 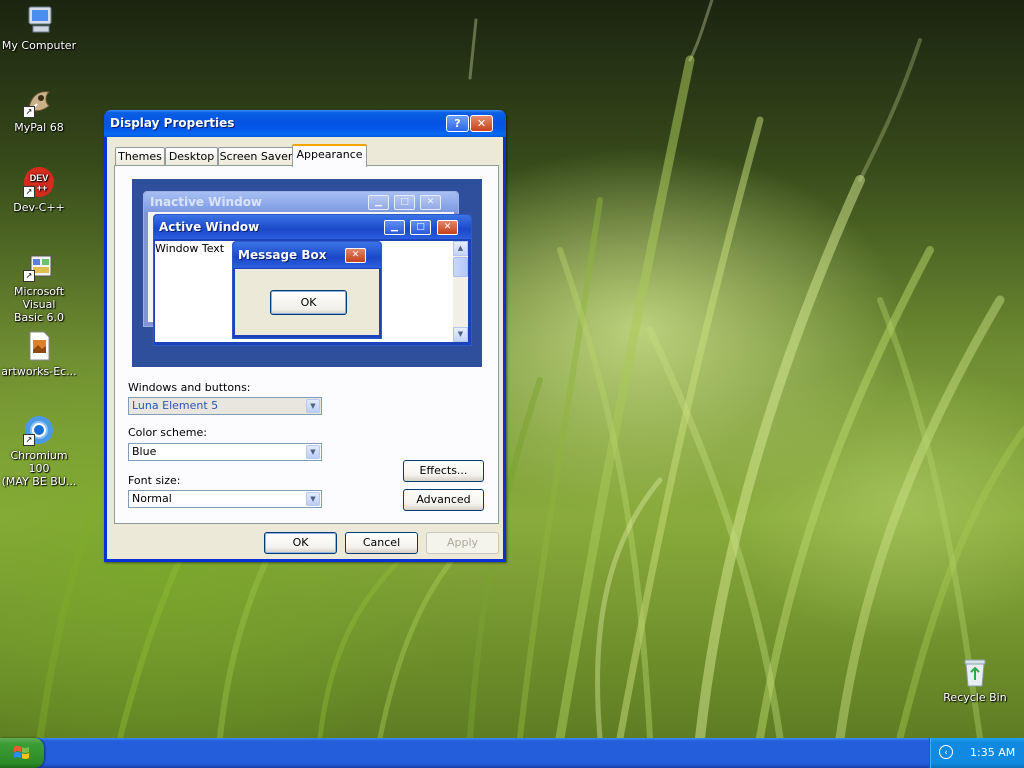 What do you see at coordinates (172, 123) in the screenshot?
I see `window-title: Display Properties` at bounding box center [172, 123].